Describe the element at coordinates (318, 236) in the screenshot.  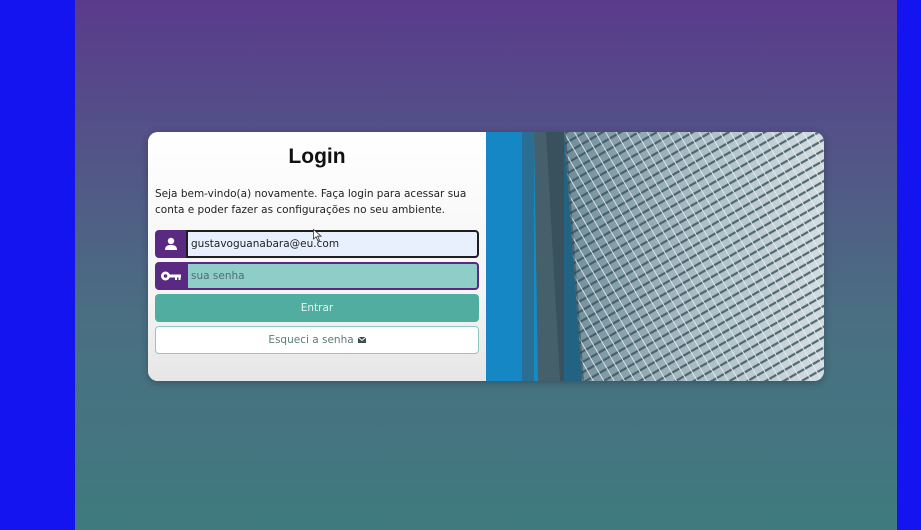
I see `mouse-cursor-icon` at that location.